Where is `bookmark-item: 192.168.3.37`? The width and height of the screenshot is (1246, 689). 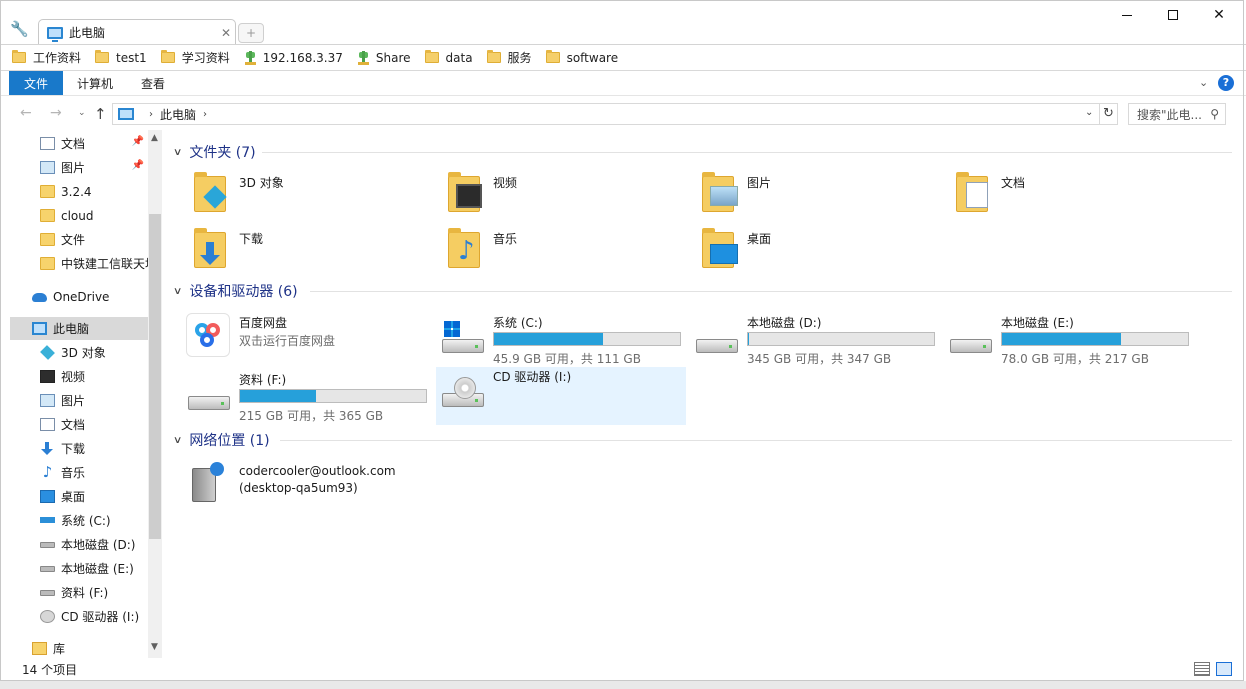 bookmark-item: 192.168.3.37 is located at coordinates (293, 58).